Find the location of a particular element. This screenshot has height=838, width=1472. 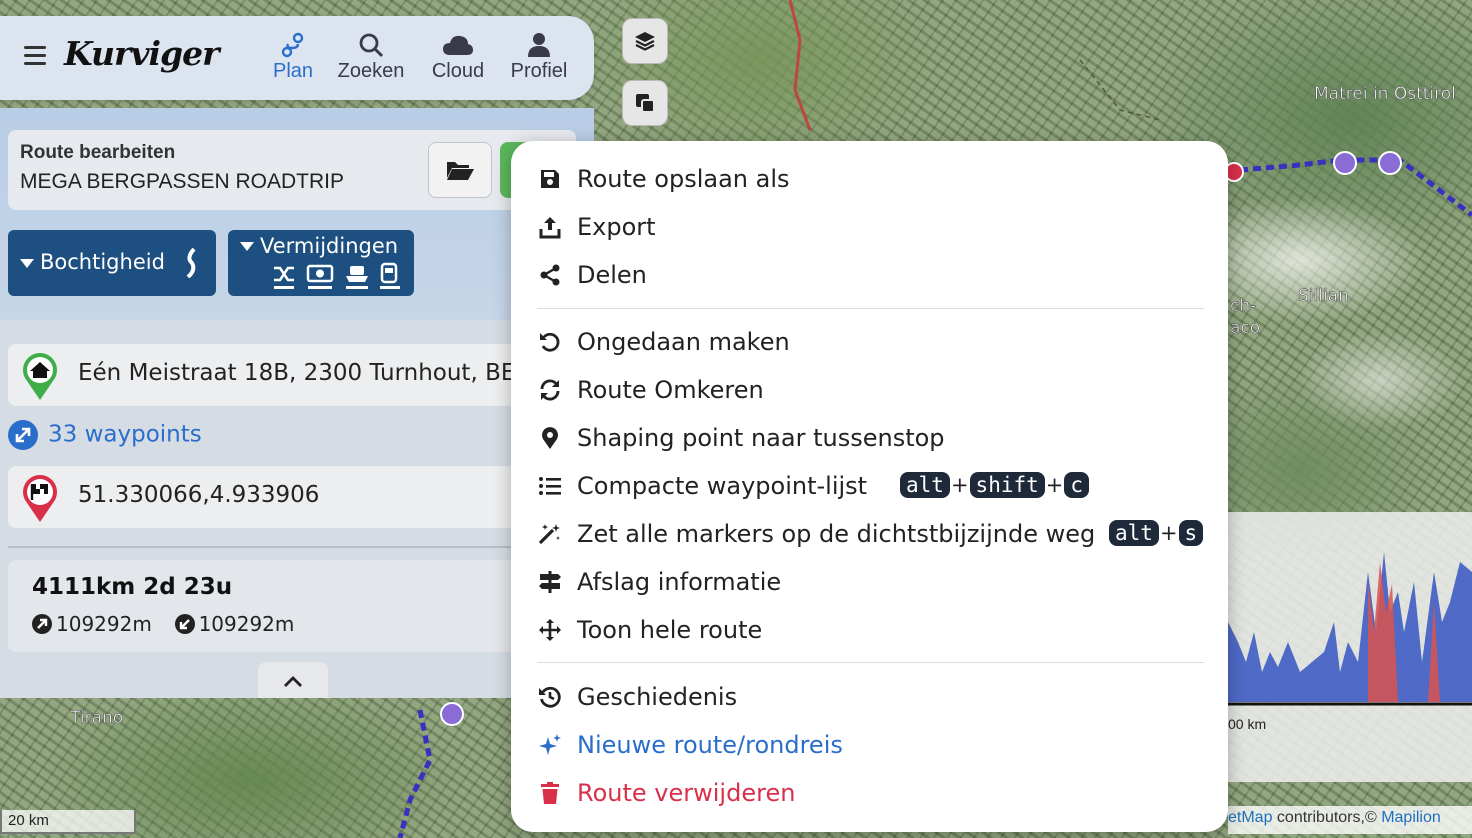

overlay-button is located at coordinates (645, 103).